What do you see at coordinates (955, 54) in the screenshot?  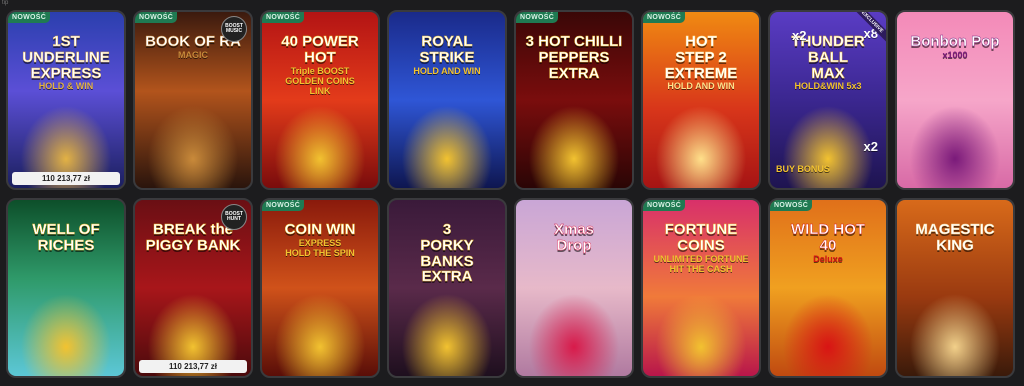 I see `game-subtitle: x1000` at bounding box center [955, 54].